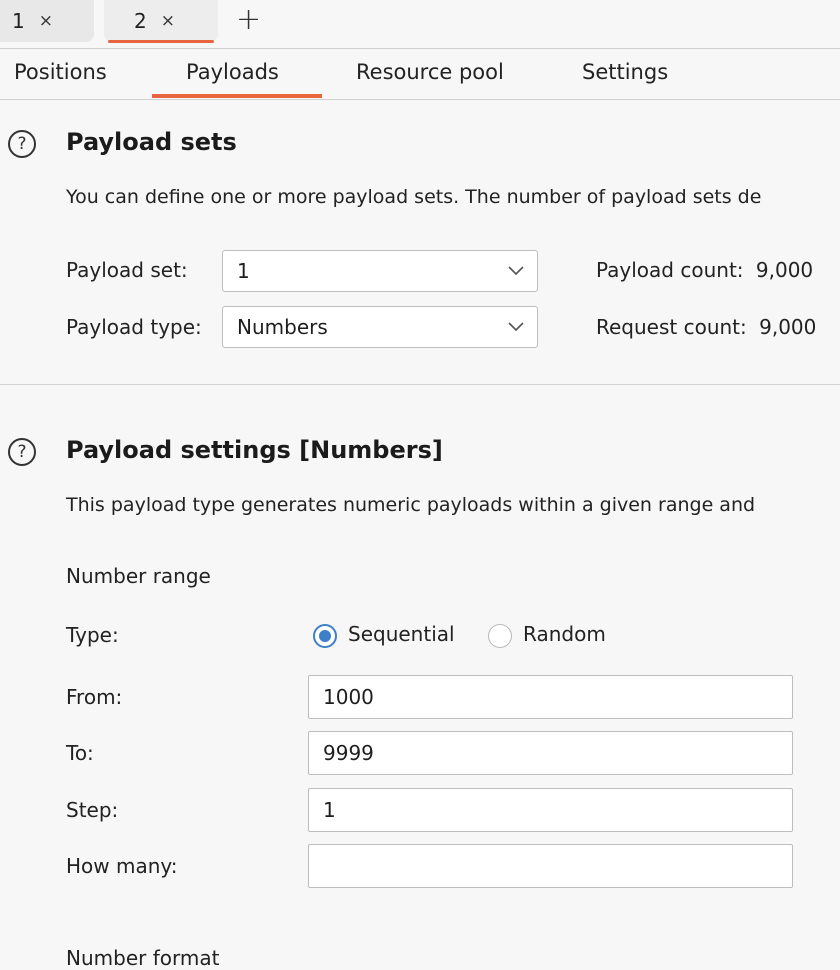  Describe the element at coordinates (380, 327) in the screenshot. I see `payload-type-select: Numbers` at that location.